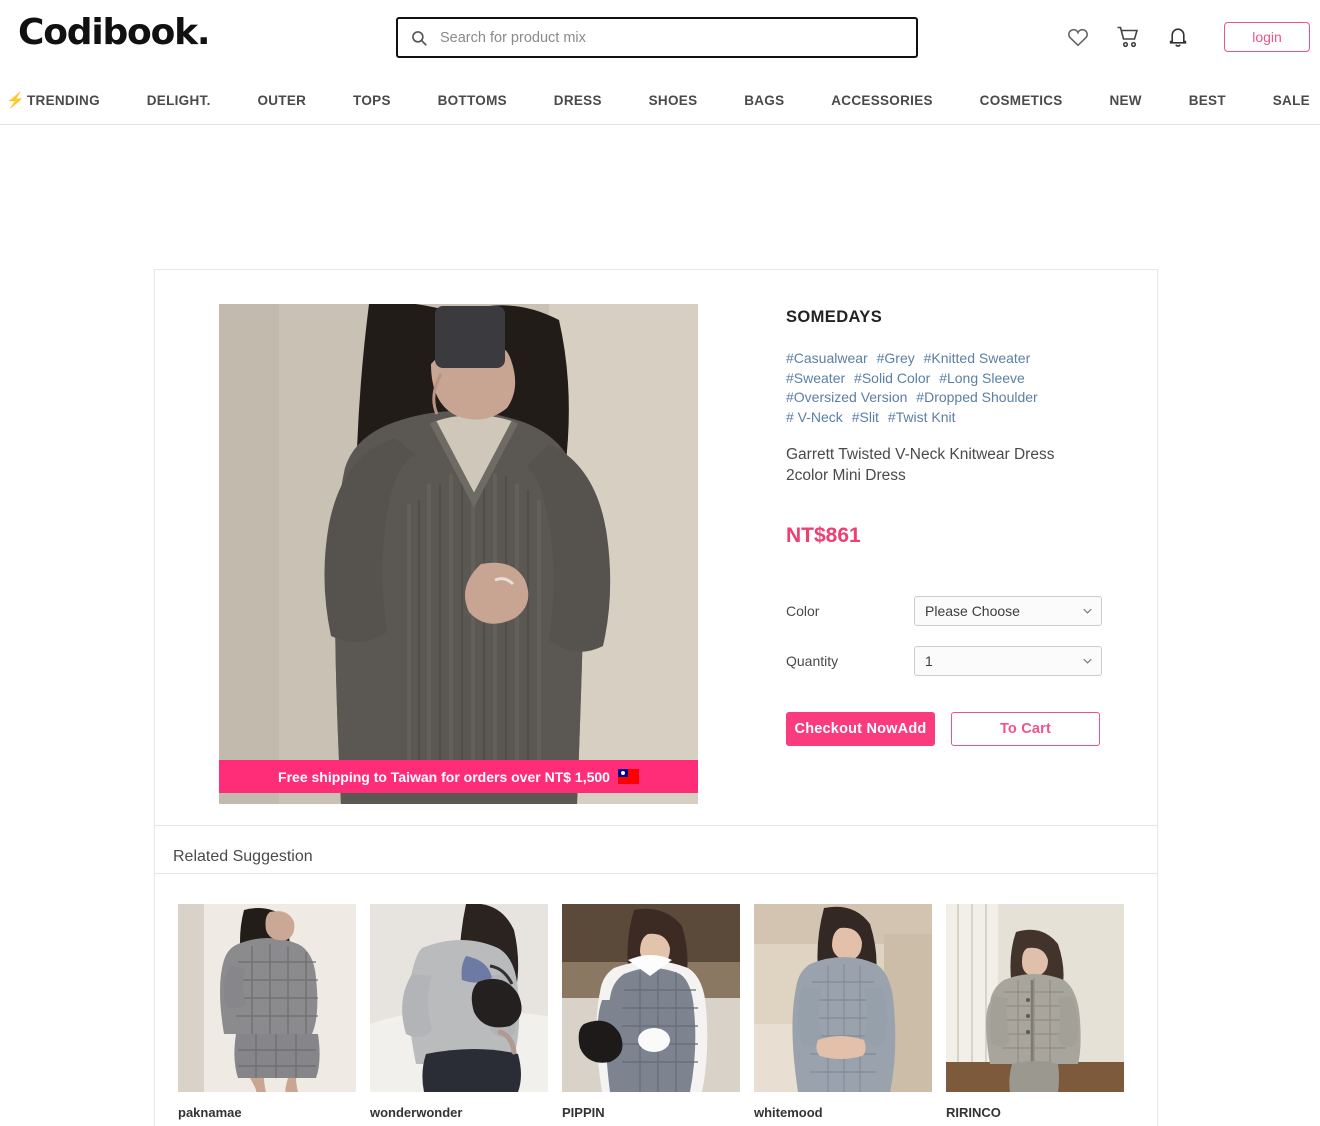 Image resolution: width=1320 pixels, height=1126 pixels. What do you see at coordinates (1267, 37) in the screenshot?
I see `login-button: login` at bounding box center [1267, 37].